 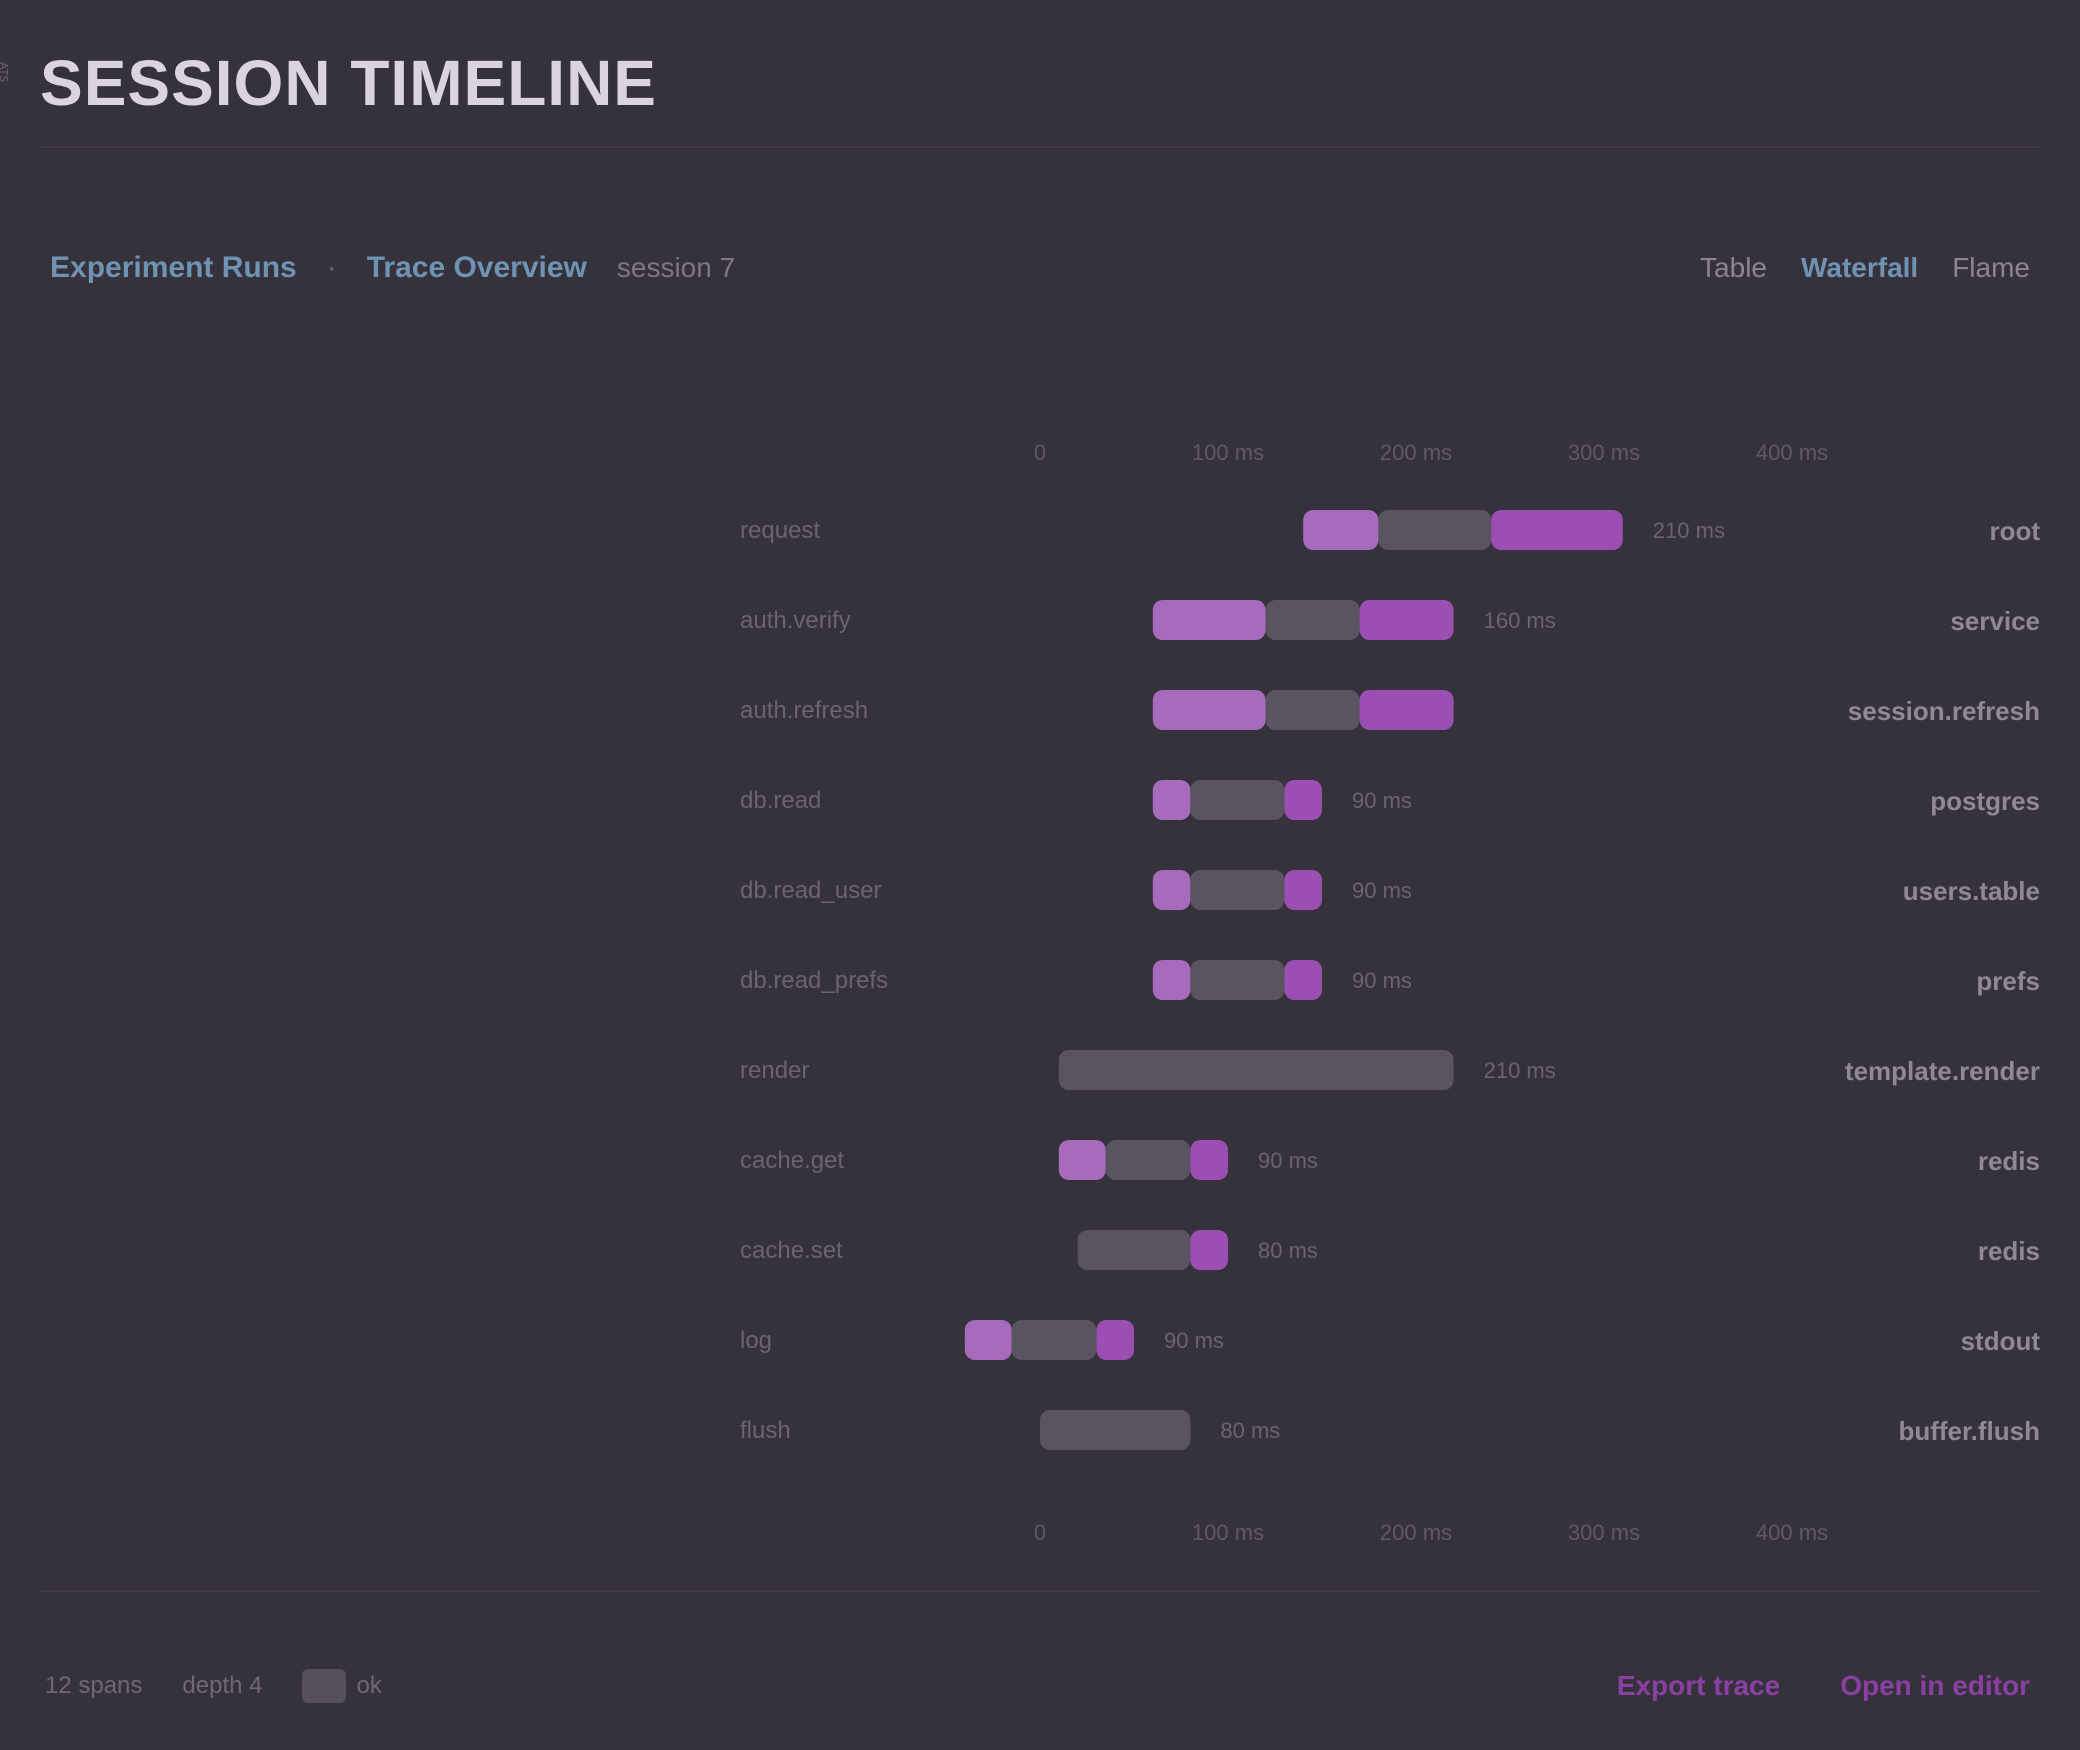 I want to click on row-name: db.read_user, so click(x=810, y=890).